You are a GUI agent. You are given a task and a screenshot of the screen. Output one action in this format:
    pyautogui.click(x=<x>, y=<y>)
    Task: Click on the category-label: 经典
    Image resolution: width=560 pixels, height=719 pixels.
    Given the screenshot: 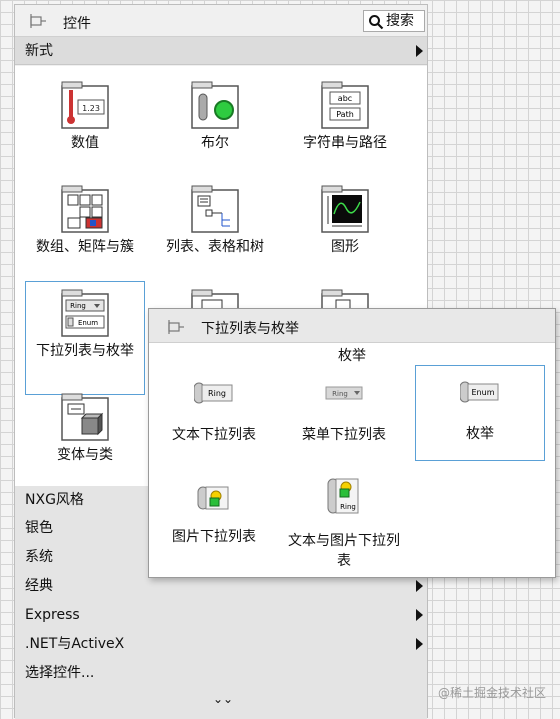 What is the action you would take?
    pyautogui.click(x=39, y=586)
    